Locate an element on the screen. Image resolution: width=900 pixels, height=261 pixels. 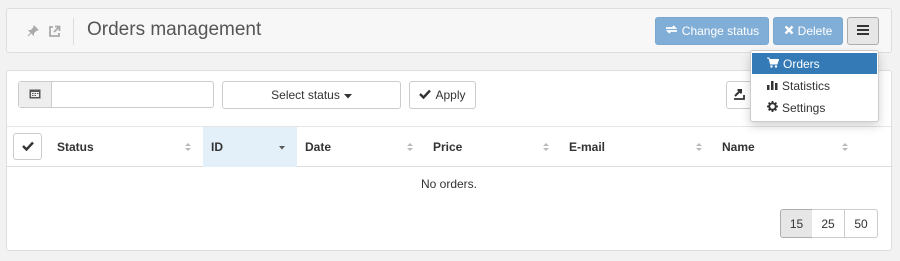
change-status-label: Change status is located at coordinates (720, 31).